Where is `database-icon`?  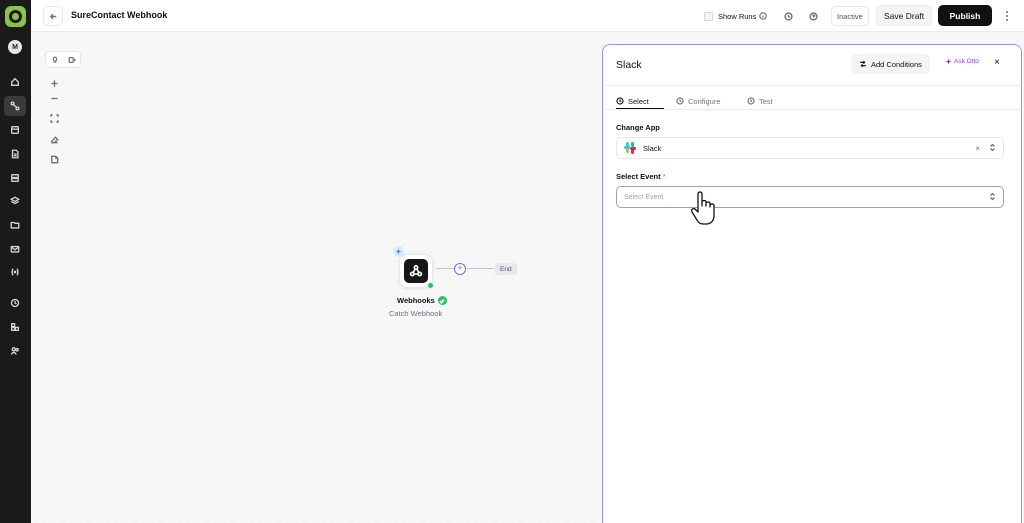
database-icon is located at coordinates (15, 178).